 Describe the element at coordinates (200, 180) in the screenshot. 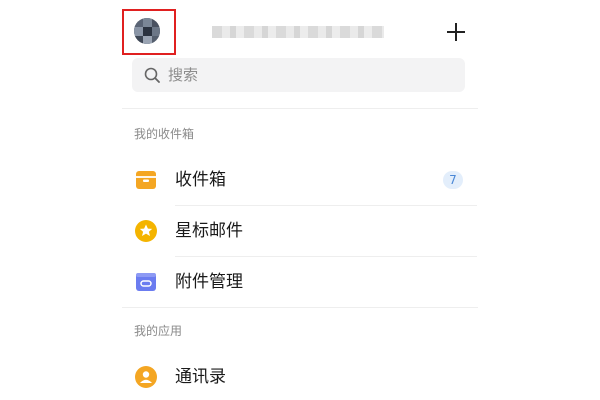

I see `item-label: 收件箱` at that location.